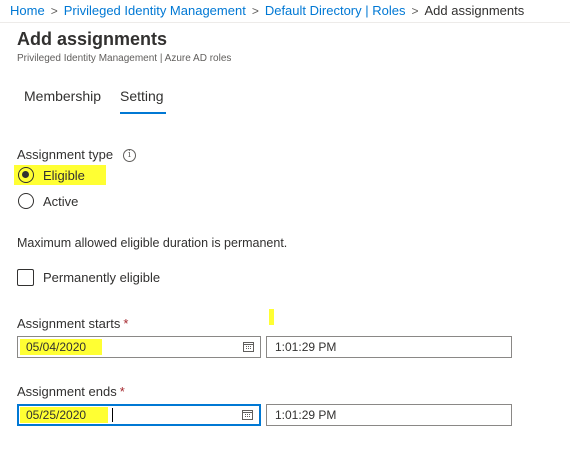 This screenshot has height=449, width=570. I want to click on radio-eligible, so click(26, 175).